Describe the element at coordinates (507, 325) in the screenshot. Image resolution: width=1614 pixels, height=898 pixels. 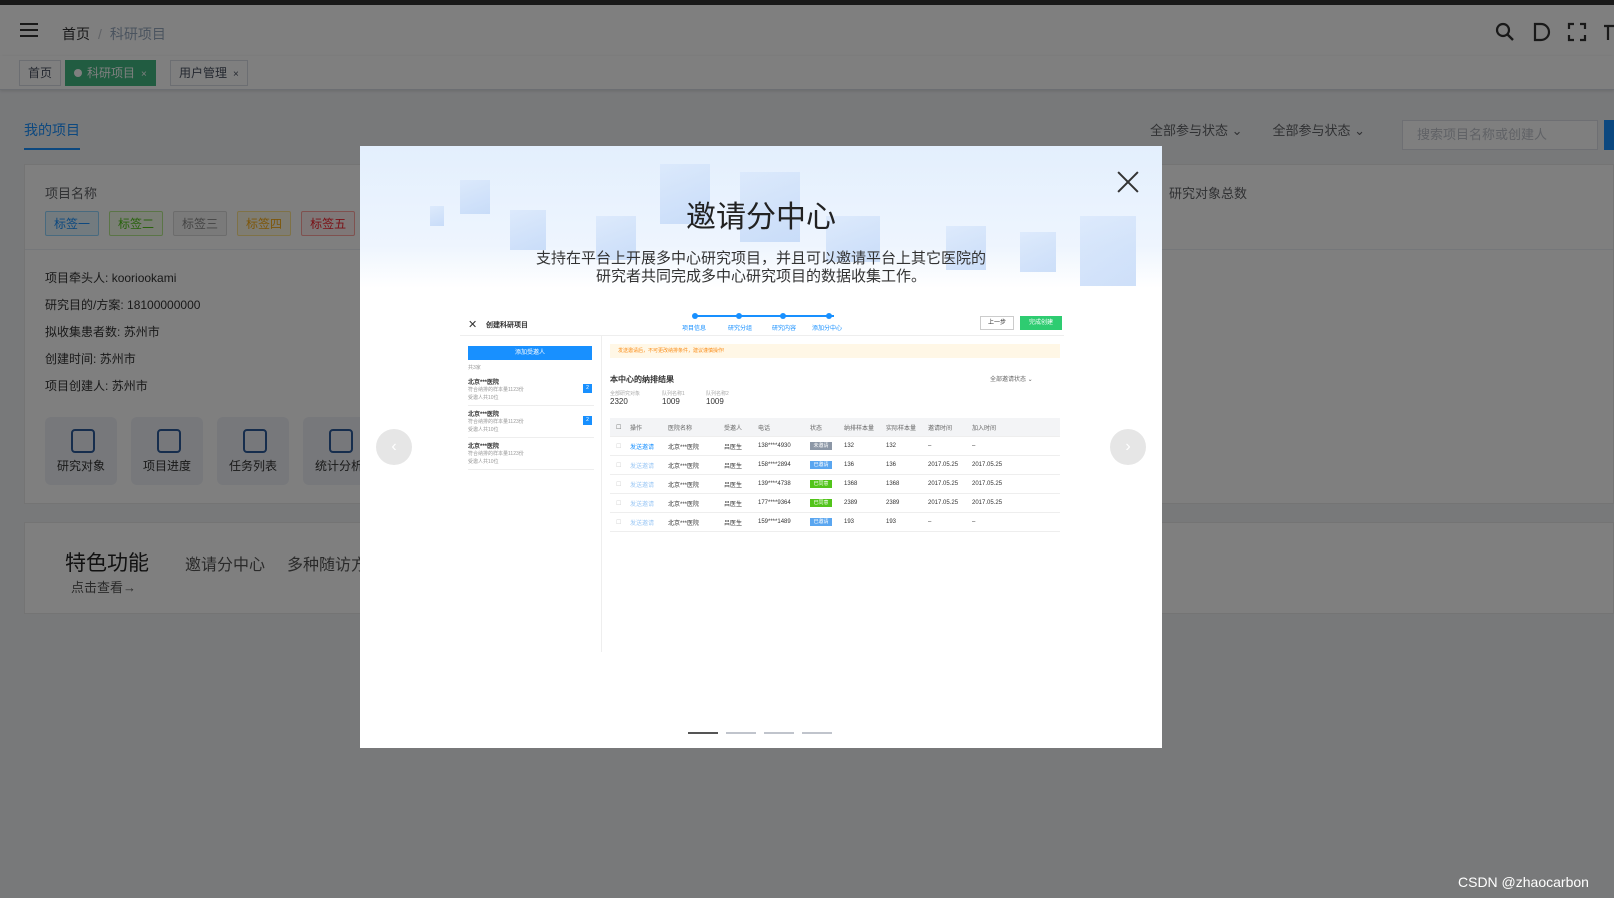
I see `screenshot-title: 创建科研项目` at that location.